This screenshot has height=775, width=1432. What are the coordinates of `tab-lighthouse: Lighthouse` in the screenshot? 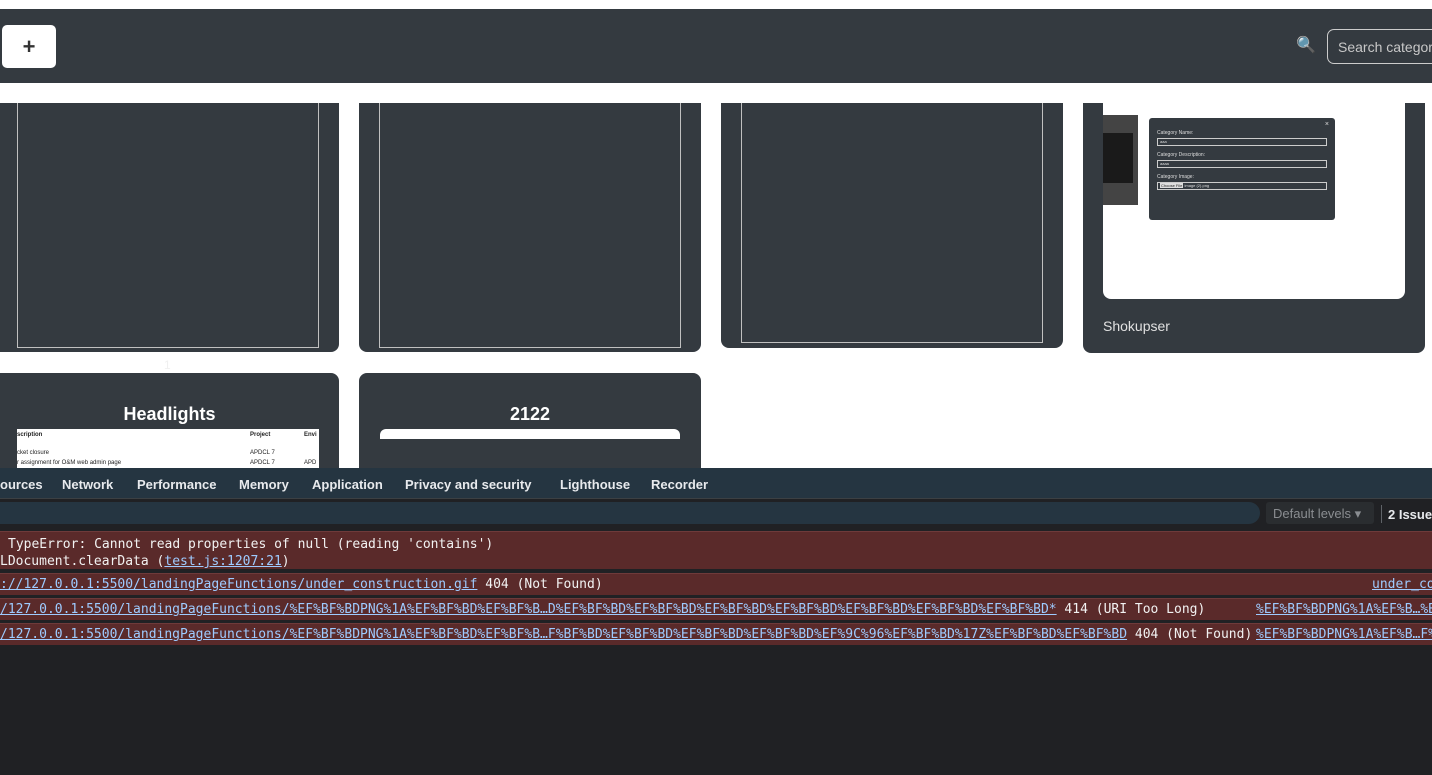 It's located at (595, 484).